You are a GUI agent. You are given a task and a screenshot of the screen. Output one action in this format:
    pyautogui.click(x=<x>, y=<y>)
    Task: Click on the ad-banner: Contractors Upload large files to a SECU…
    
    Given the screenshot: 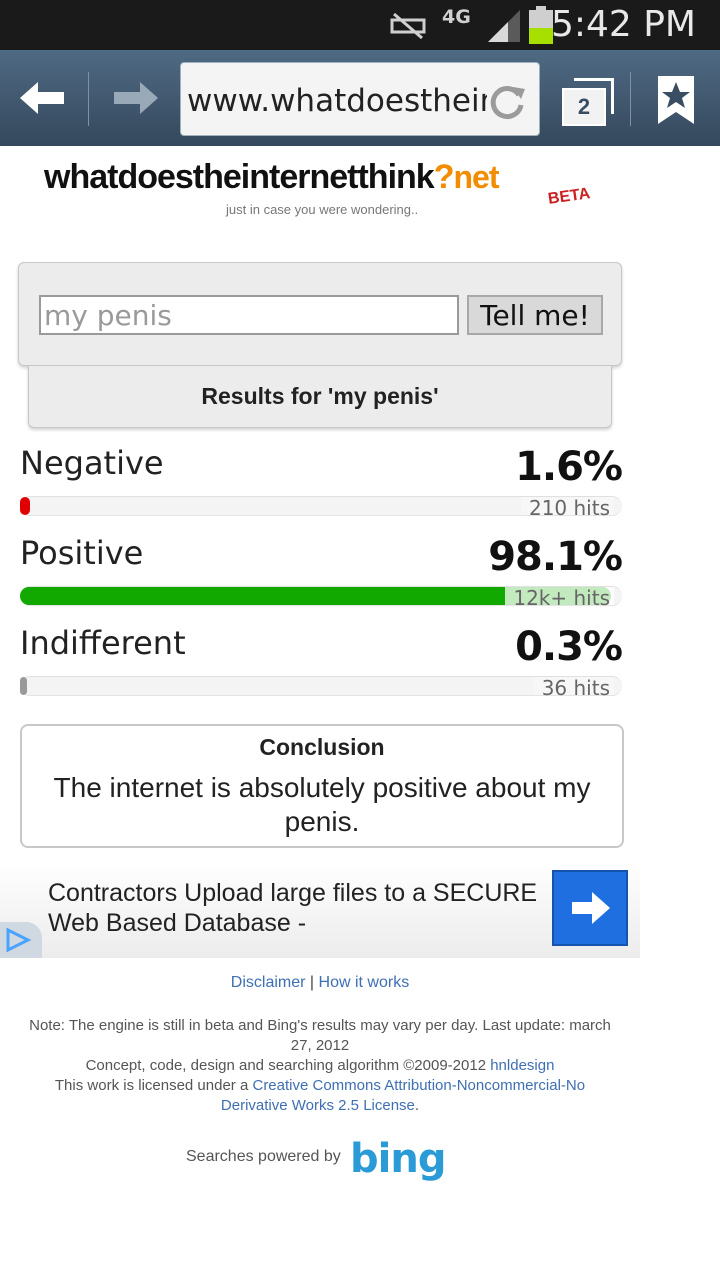 What is the action you would take?
    pyautogui.click(x=320, y=909)
    